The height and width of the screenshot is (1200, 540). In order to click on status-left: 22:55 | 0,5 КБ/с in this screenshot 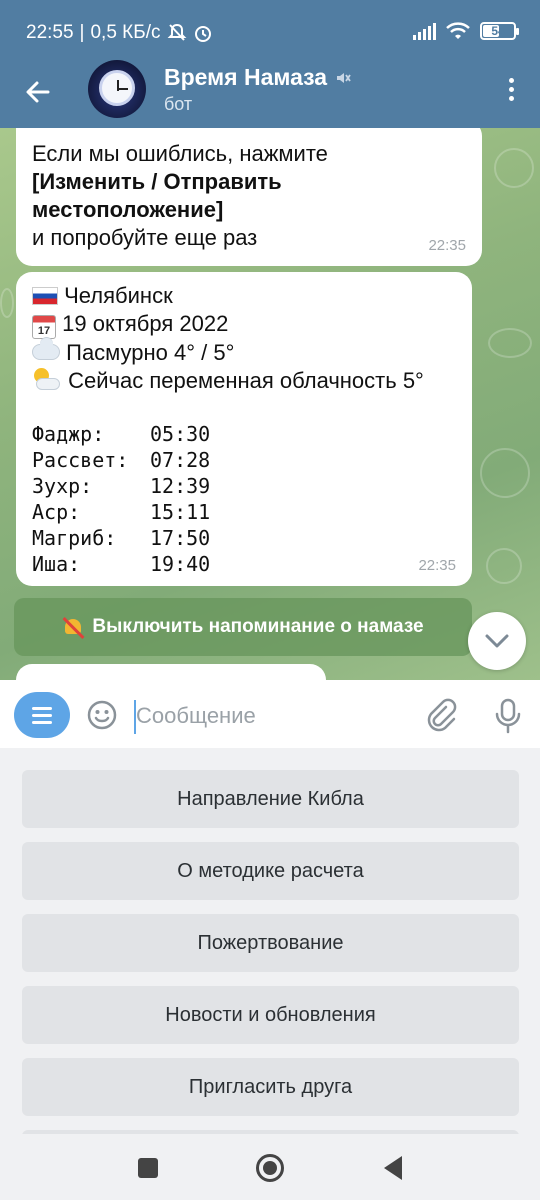, I will do `click(119, 33)`.